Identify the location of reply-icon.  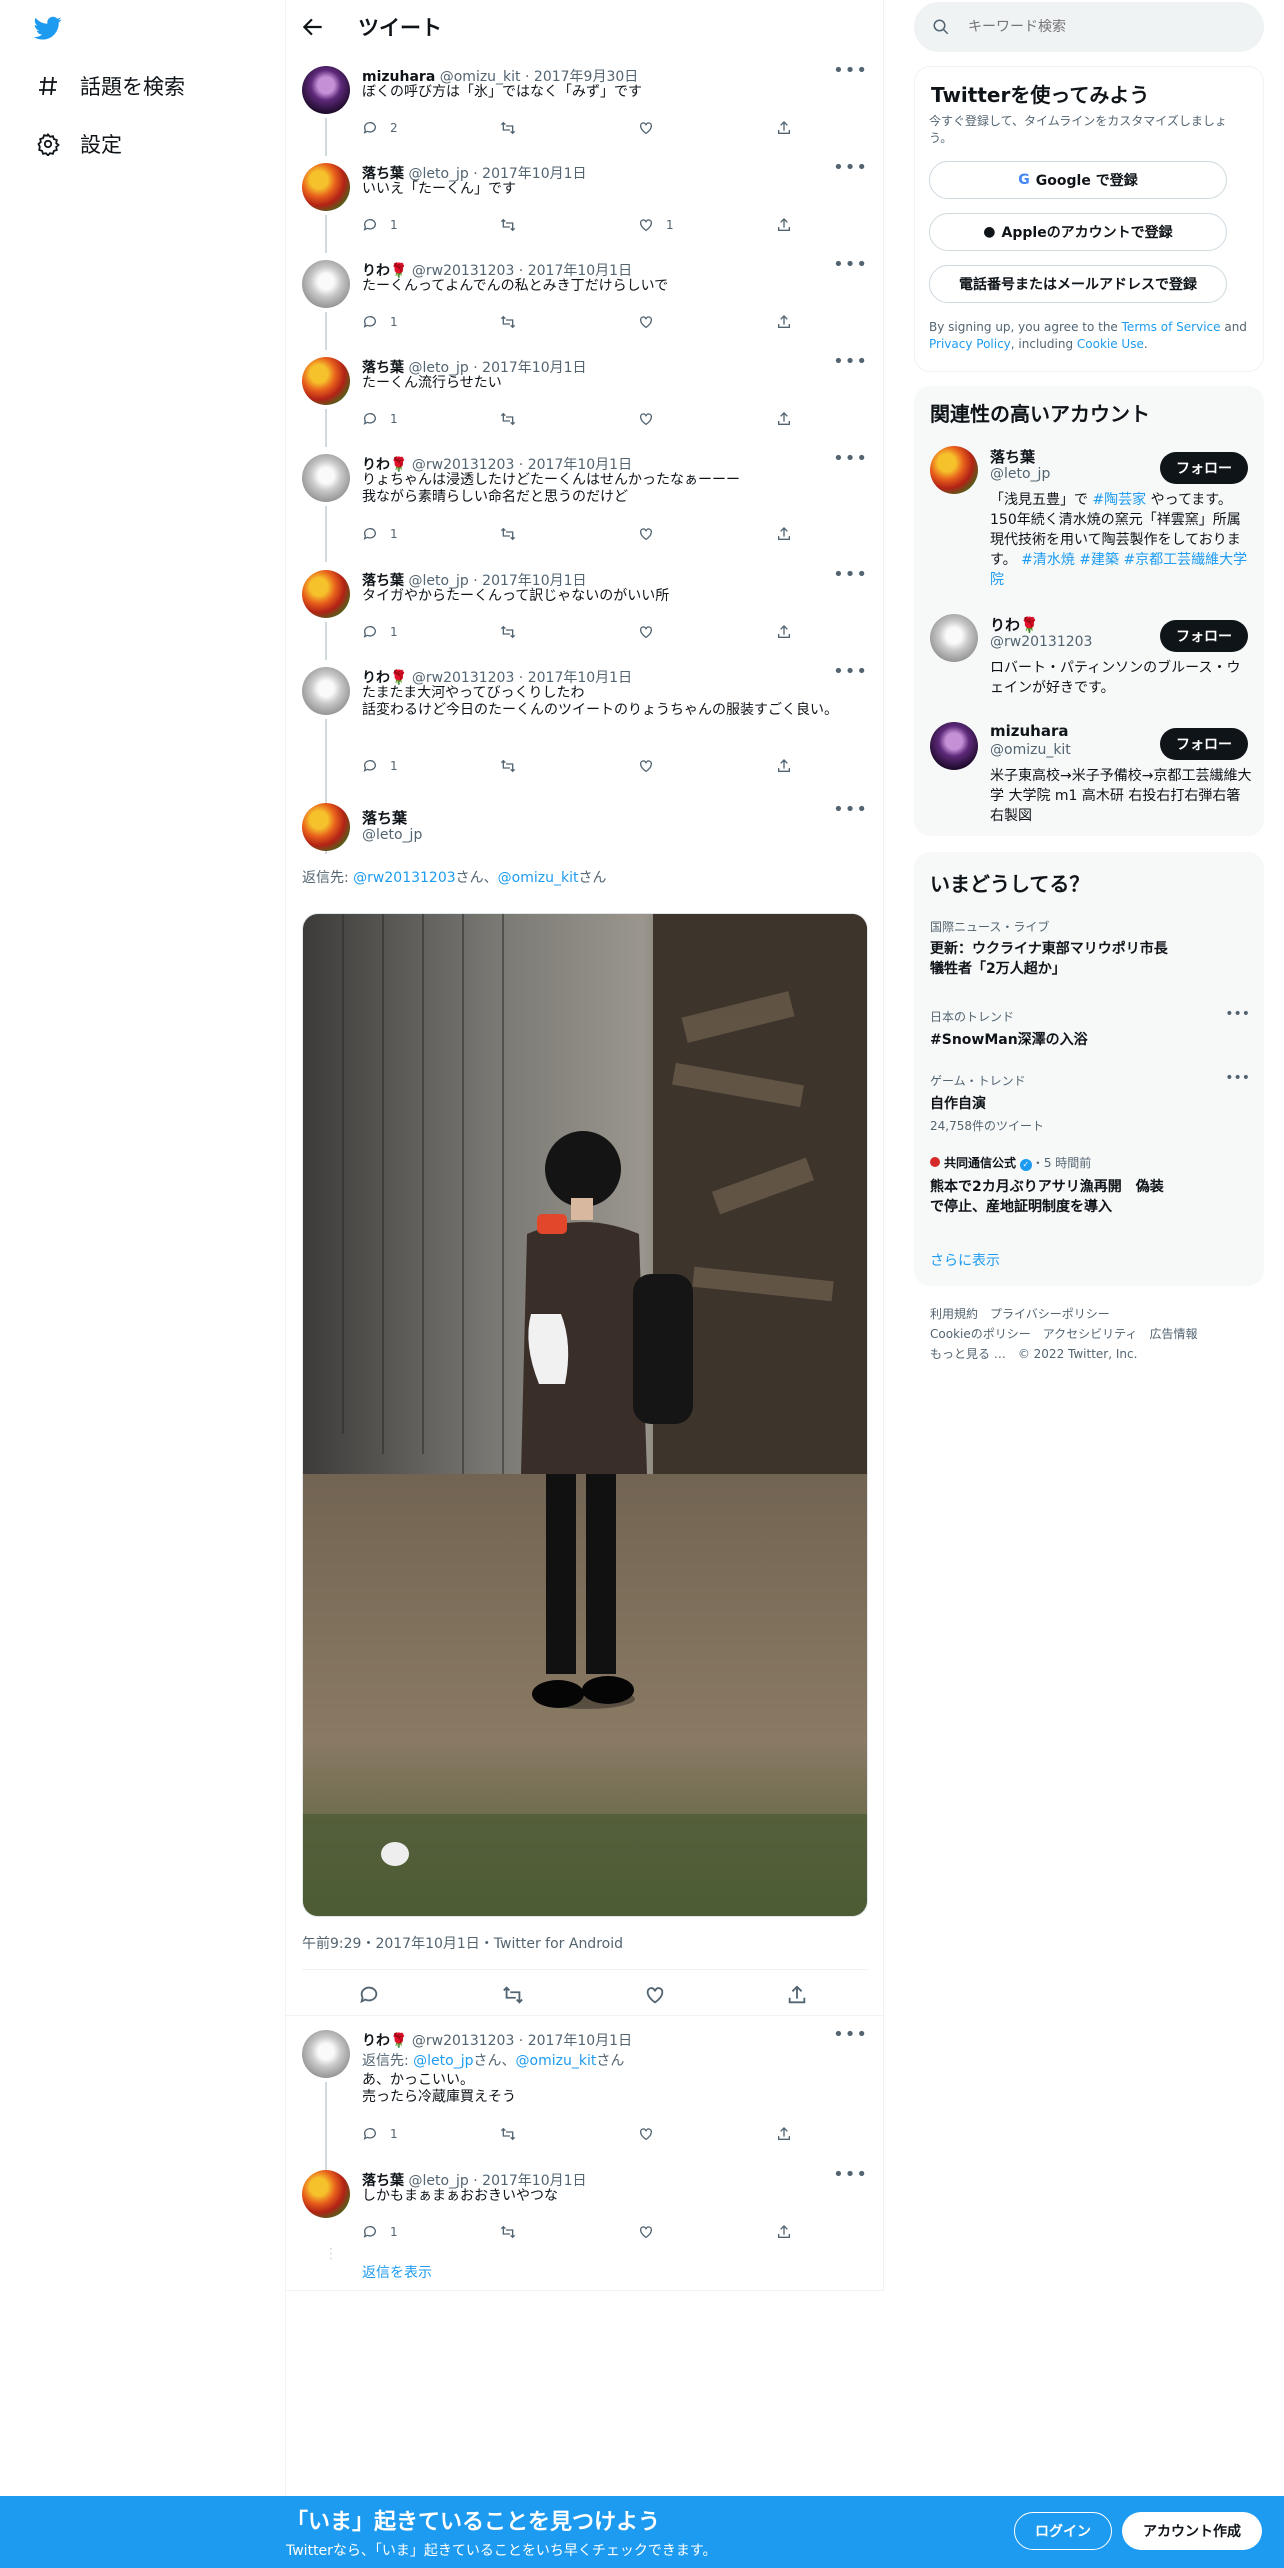
(369, 1995).